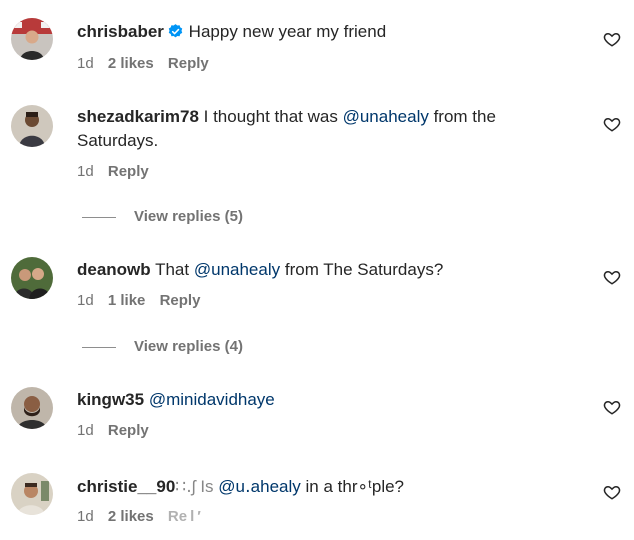 This screenshot has width=634, height=540. Describe the element at coordinates (188, 216) in the screenshot. I see `view-replies-label: View replies (5)` at that location.